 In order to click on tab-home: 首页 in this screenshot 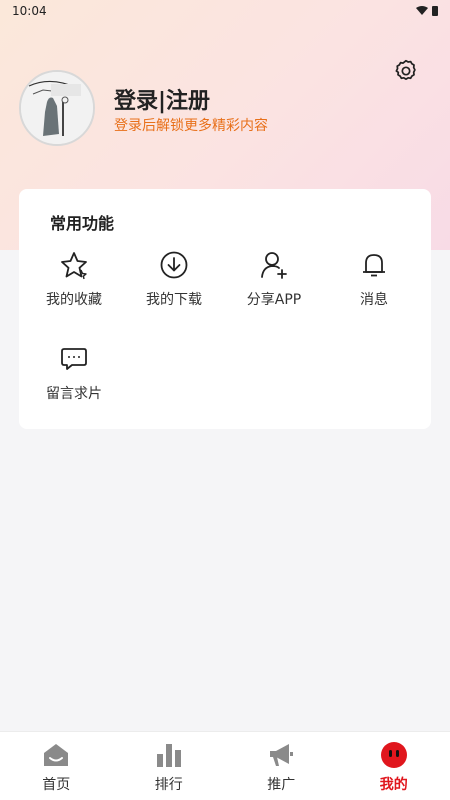, I will do `click(56, 766)`.